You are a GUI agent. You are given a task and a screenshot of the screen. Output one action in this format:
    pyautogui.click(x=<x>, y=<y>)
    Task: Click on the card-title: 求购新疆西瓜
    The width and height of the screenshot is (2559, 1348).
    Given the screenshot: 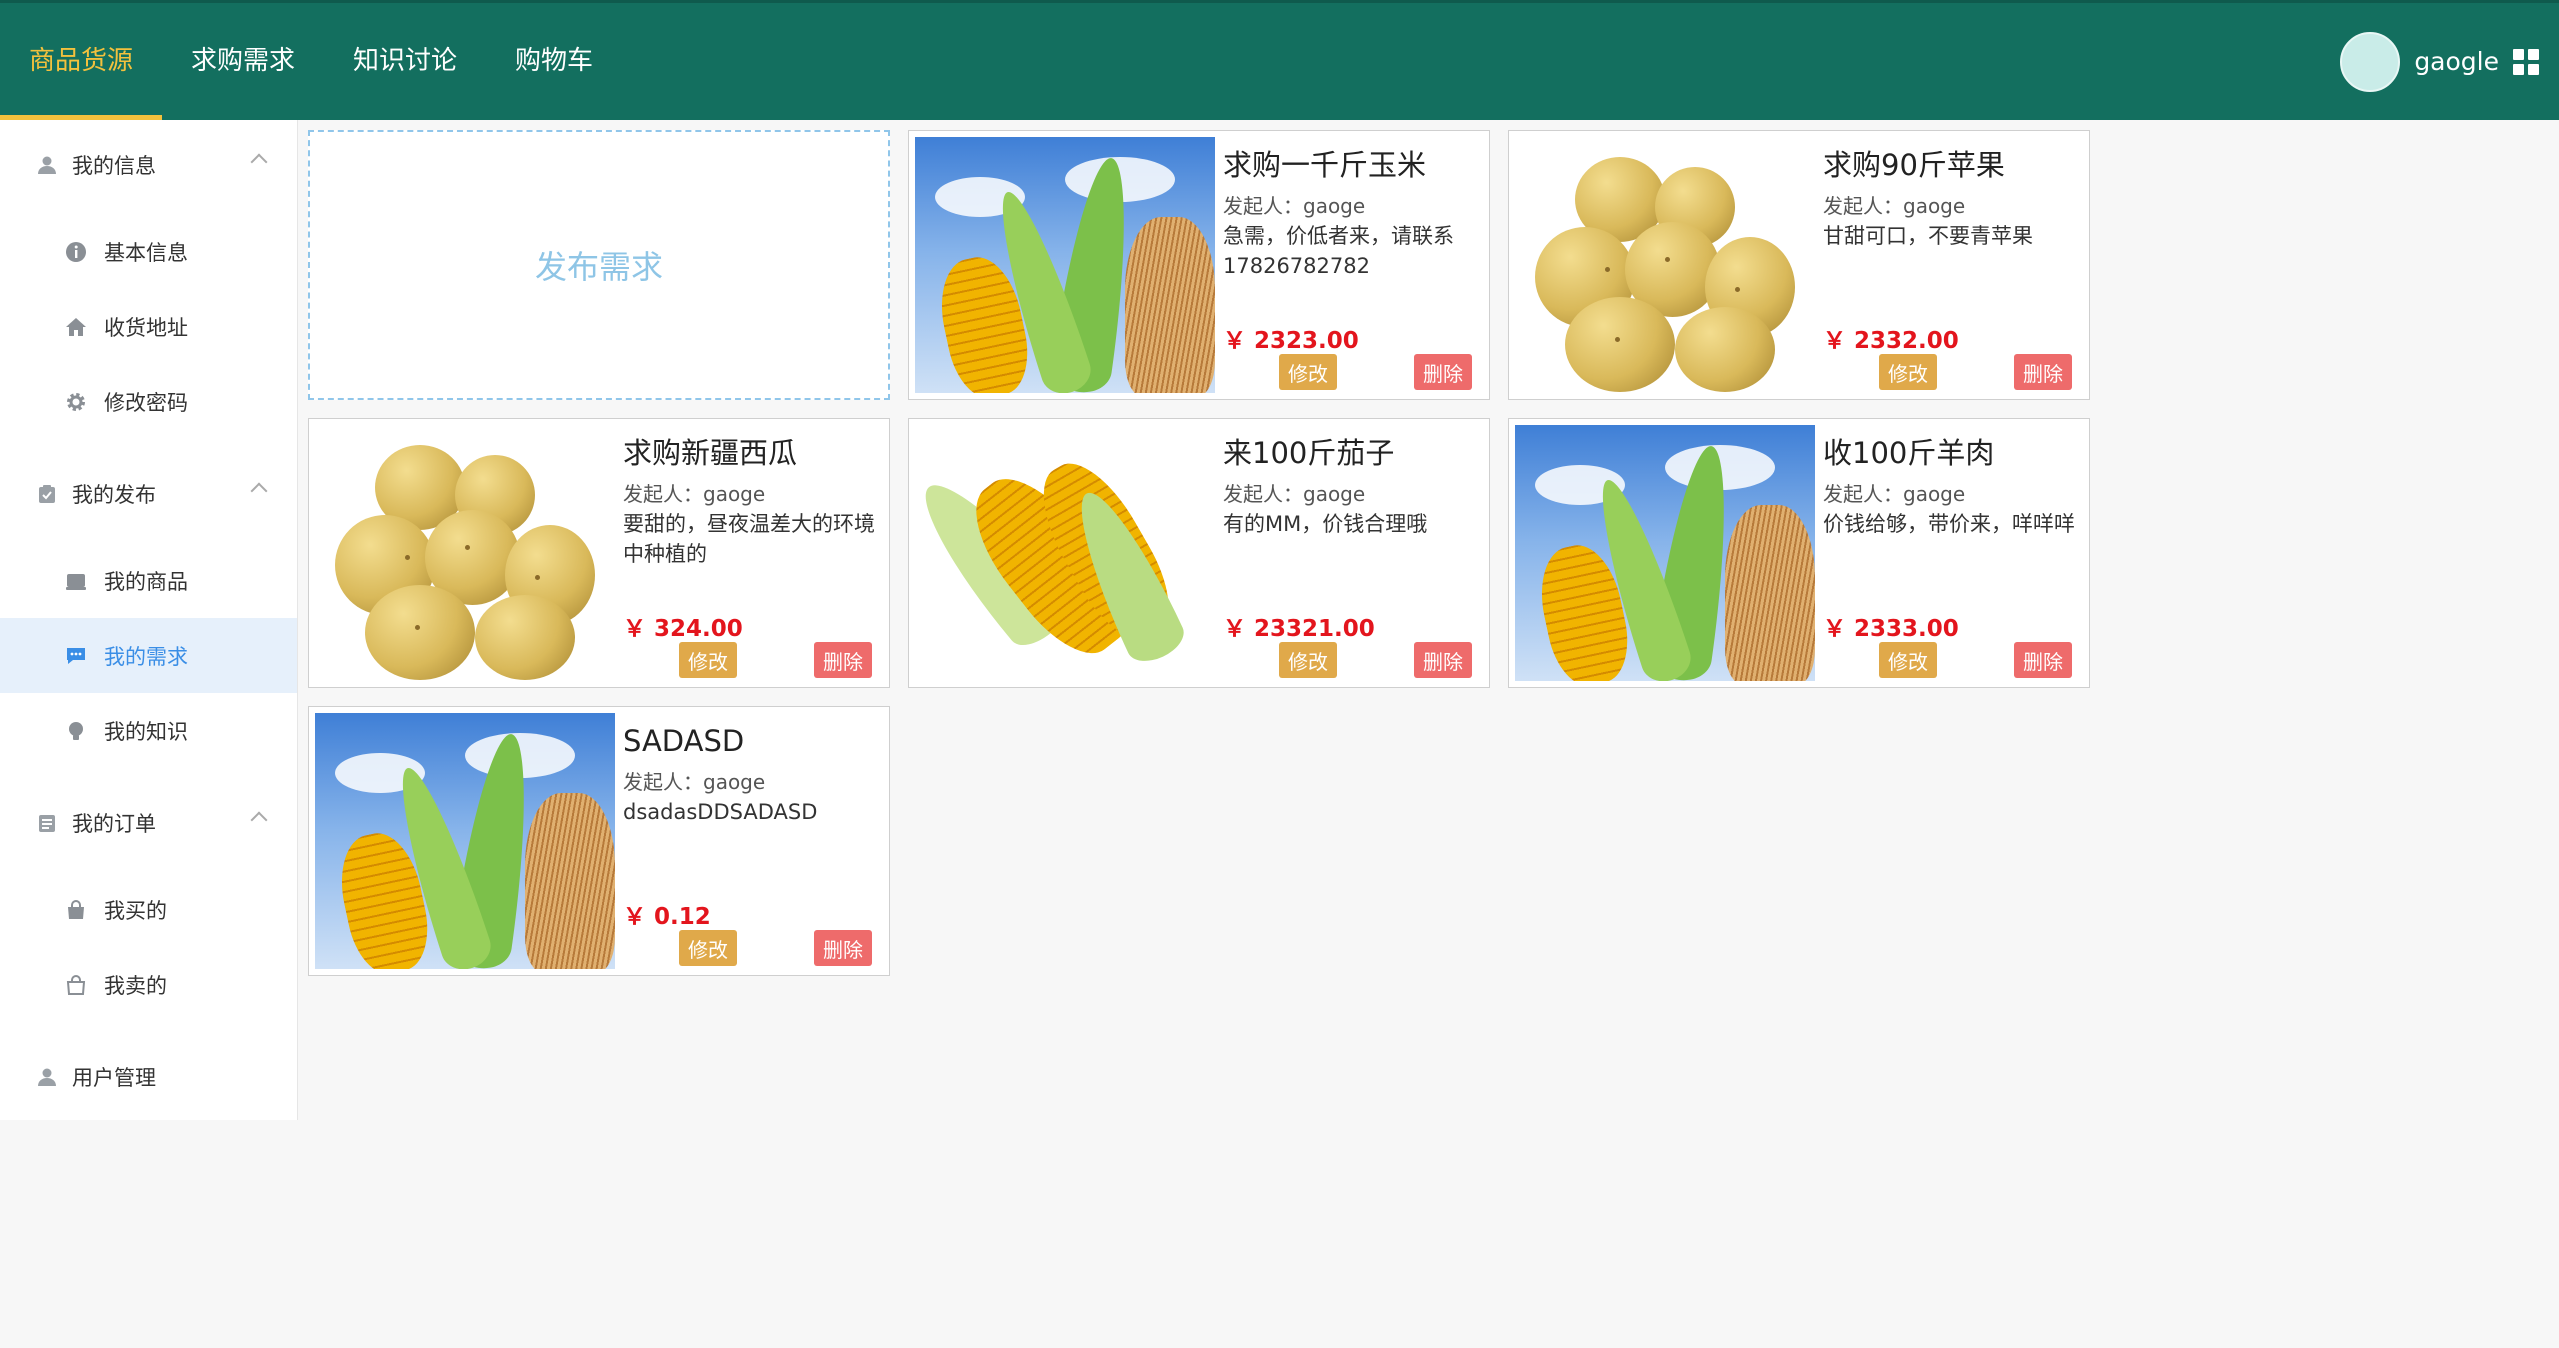 What is the action you would take?
    pyautogui.click(x=751, y=453)
    